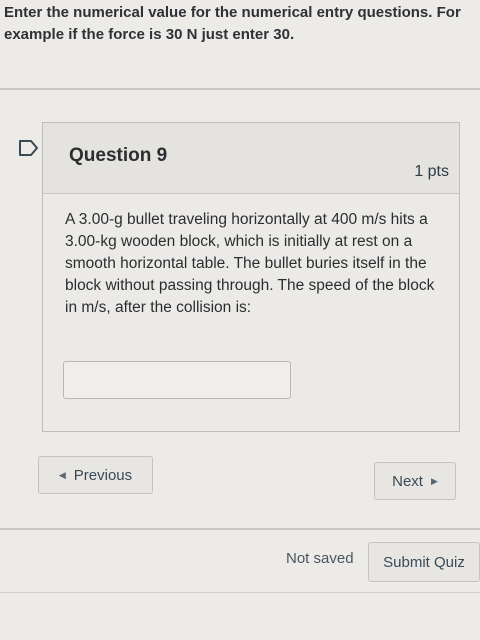  What do you see at coordinates (103, 475) in the screenshot?
I see `previous-label: Previous` at bounding box center [103, 475].